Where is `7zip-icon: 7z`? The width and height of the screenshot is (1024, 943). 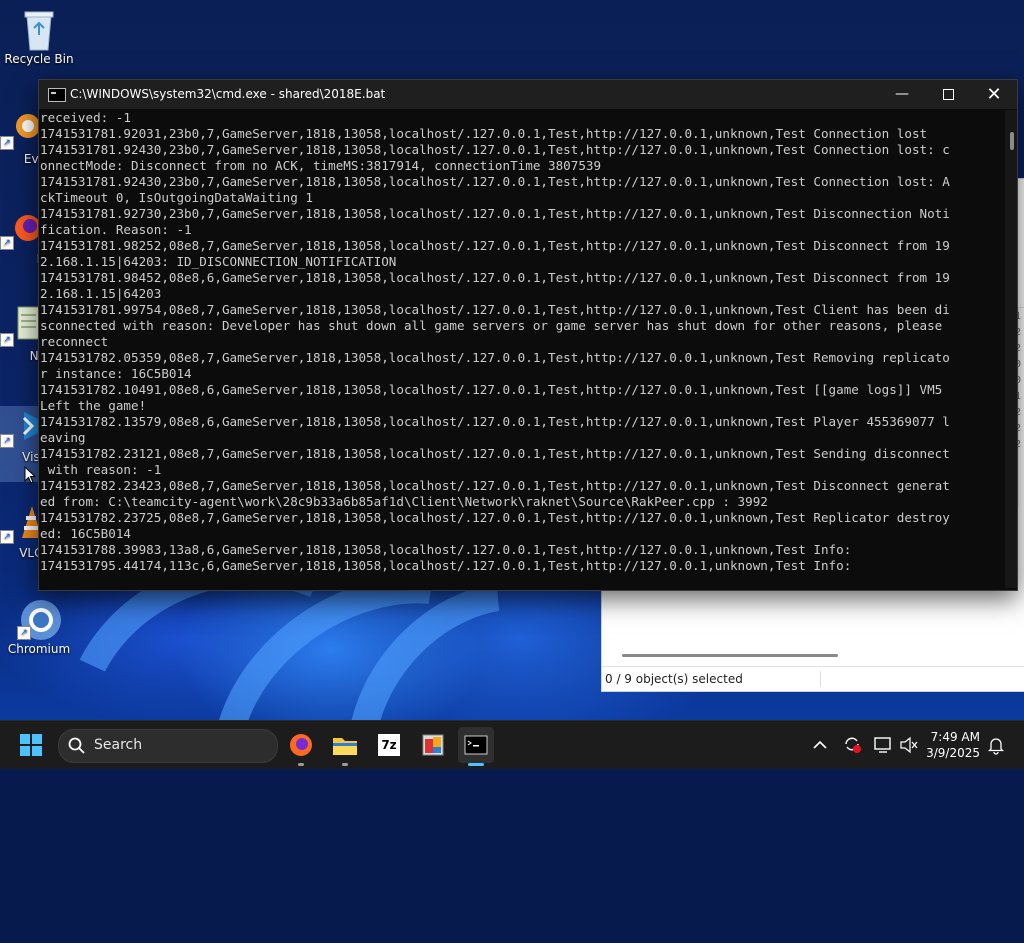
7zip-icon: 7z is located at coordinates (389, 745).